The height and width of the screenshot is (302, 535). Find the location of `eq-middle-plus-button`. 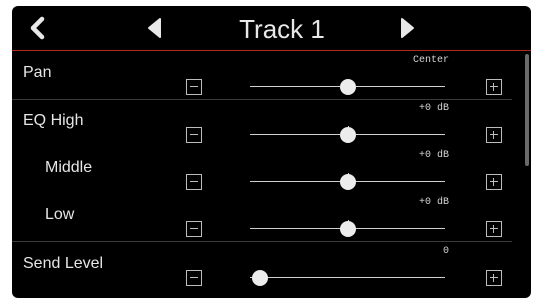

eq-middle-plus-button is located at coordinates (494, 182).